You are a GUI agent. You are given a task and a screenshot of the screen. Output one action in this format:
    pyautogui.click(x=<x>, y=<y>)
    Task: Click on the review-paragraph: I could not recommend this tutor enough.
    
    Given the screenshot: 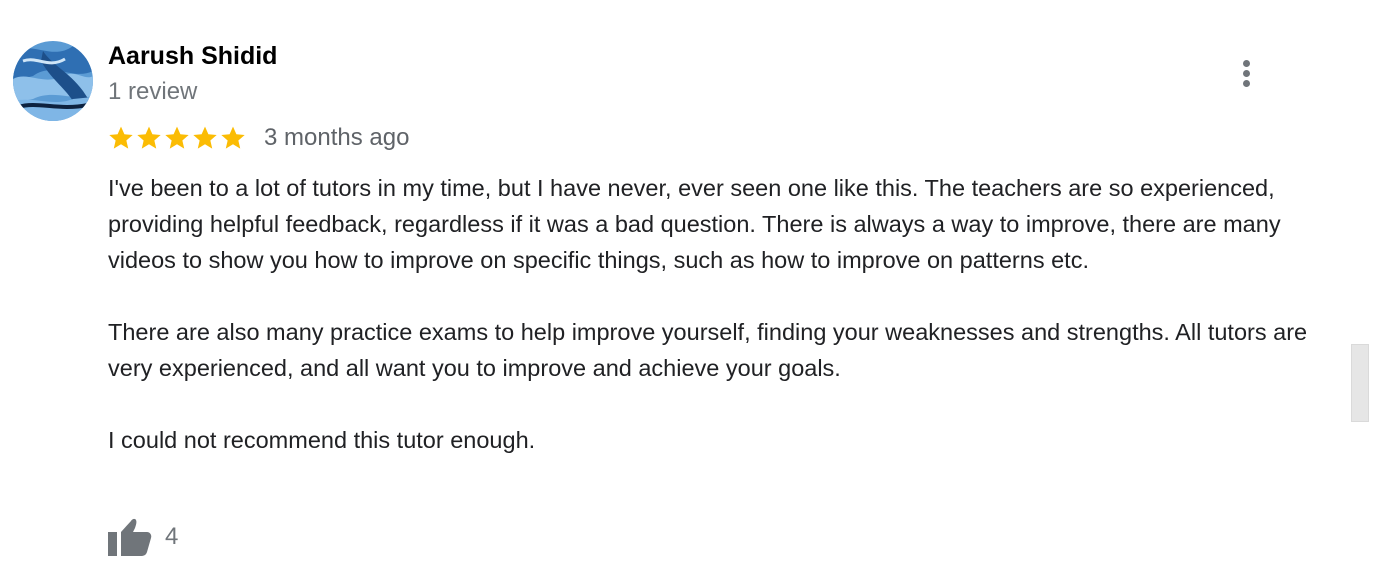 What is the action you would take?
    pyautogui.click(x=322, y=440)
    